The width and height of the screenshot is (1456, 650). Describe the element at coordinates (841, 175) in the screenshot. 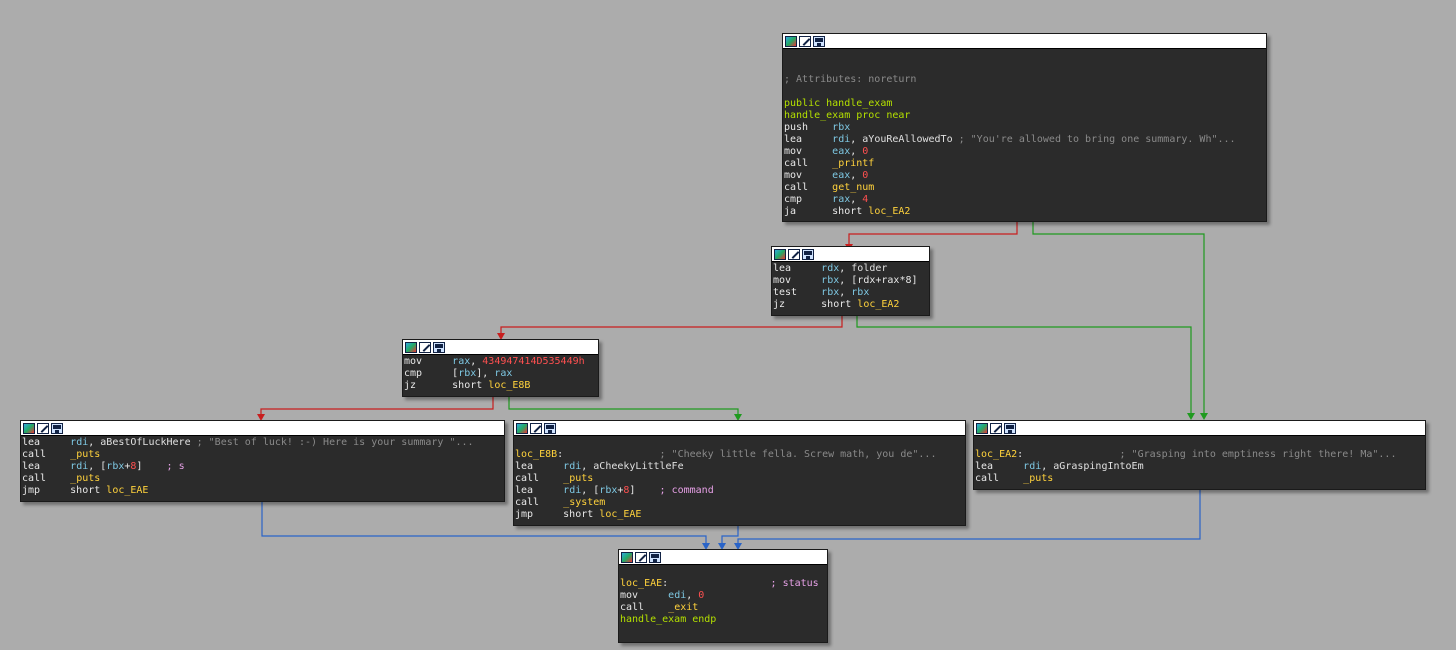

I see `code-token: eax` at that location.